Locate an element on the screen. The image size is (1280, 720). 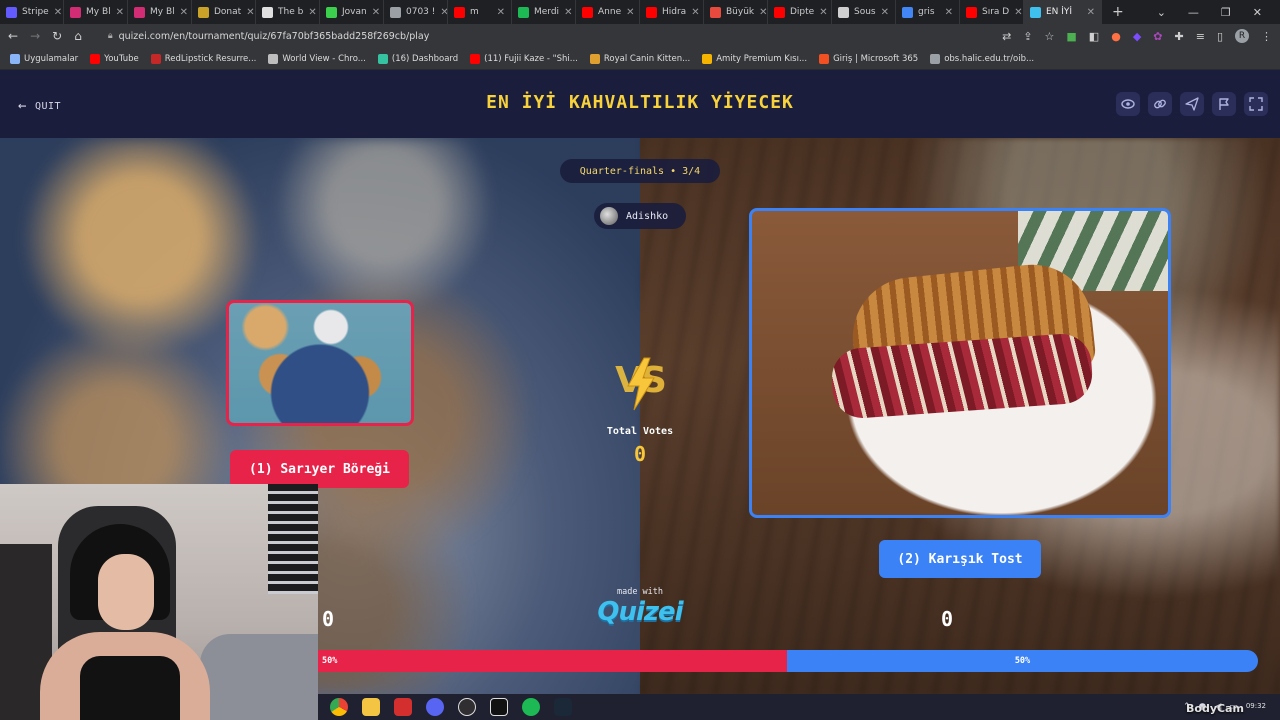
option-right-button: (2) Karışık Tost is located at coordinates (960, 559).